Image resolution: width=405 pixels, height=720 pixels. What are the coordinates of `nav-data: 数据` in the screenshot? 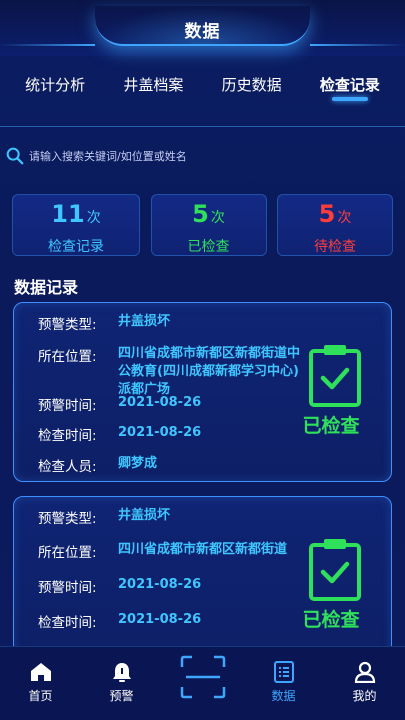 It's located at (283, 690).